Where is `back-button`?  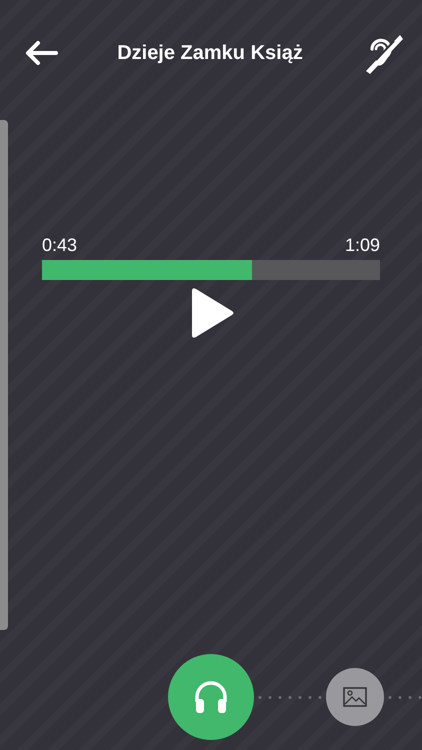
back-button is located at coordinates (41, 53).